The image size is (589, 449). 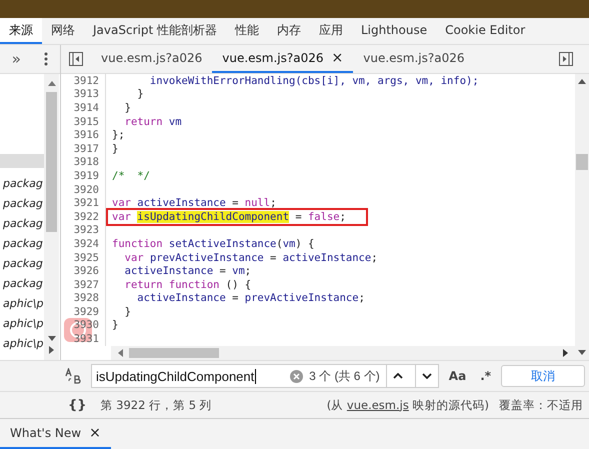 What do you see at coordinates (83, 121) in the screenshot?
I see `line-number: 3915` at bounding box center [83, 121].